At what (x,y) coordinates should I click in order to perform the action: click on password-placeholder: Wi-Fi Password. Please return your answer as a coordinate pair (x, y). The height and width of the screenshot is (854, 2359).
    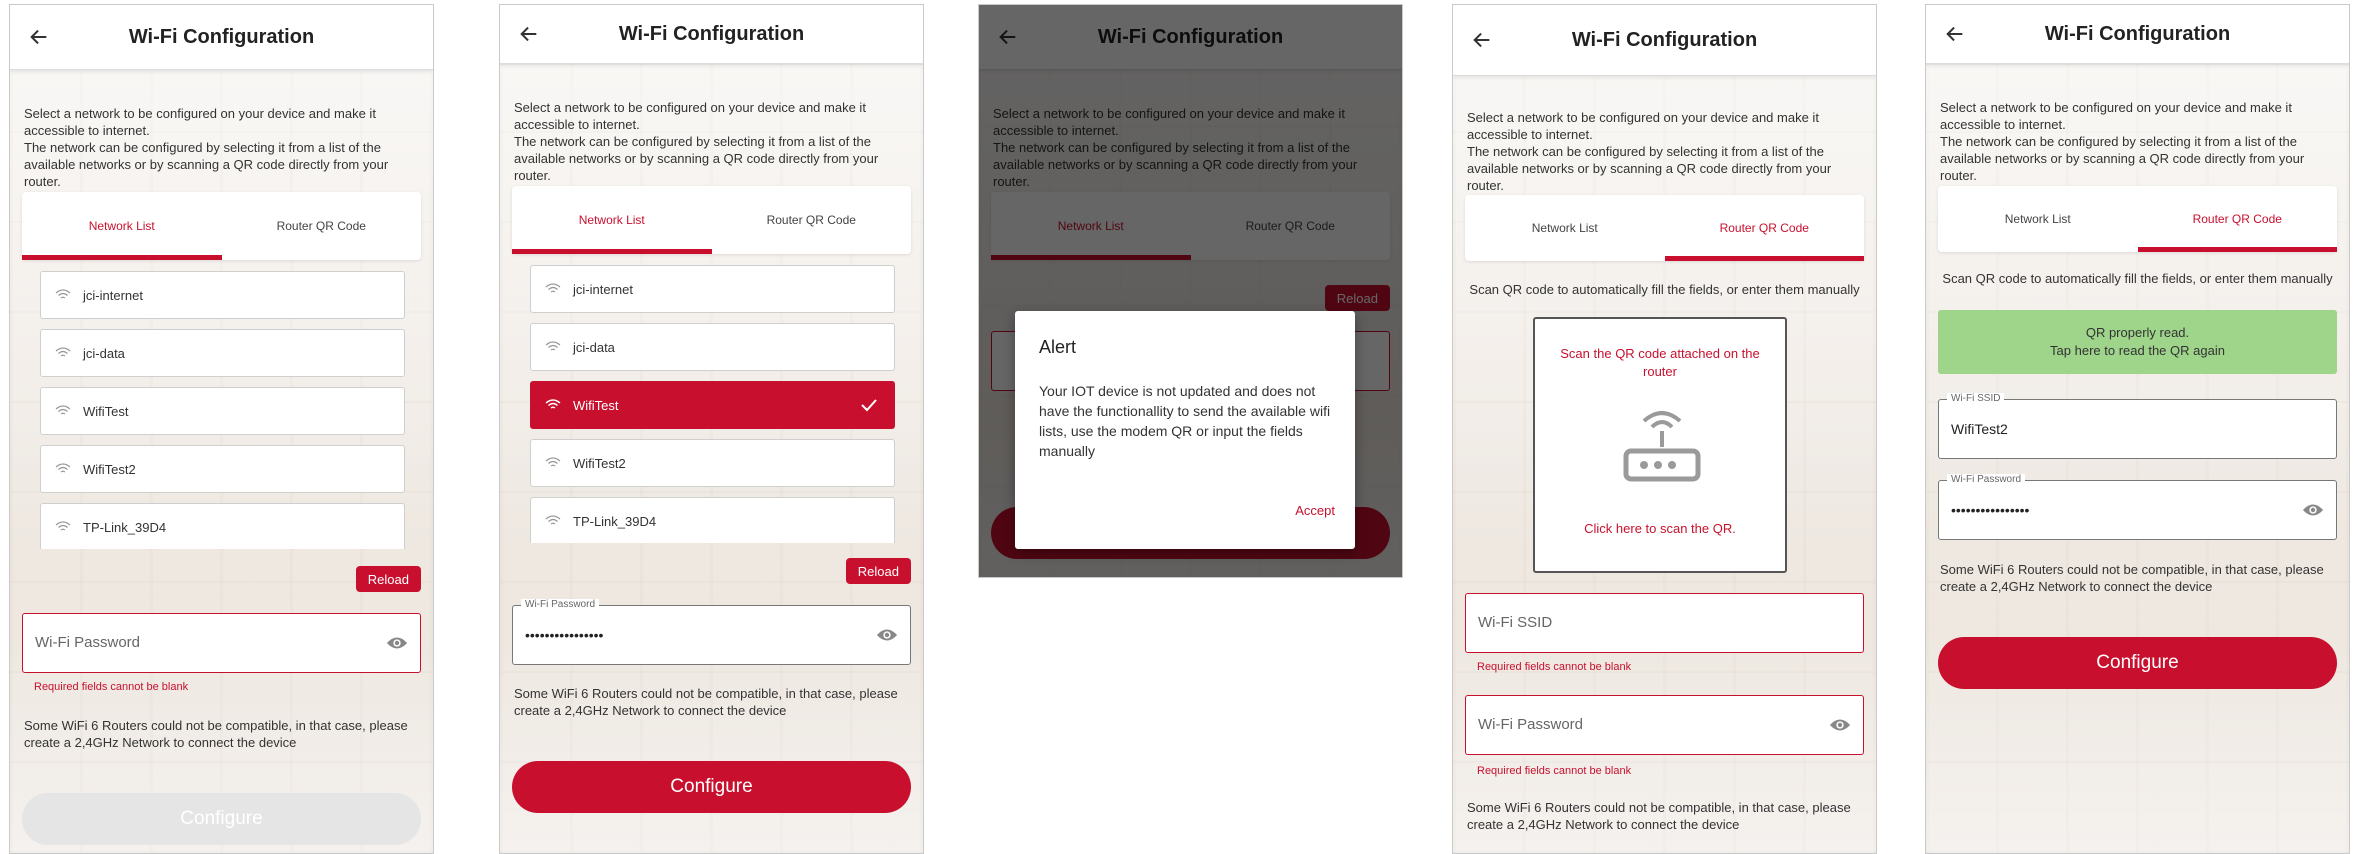
    Looking at the image, I should click on (1531, 724).